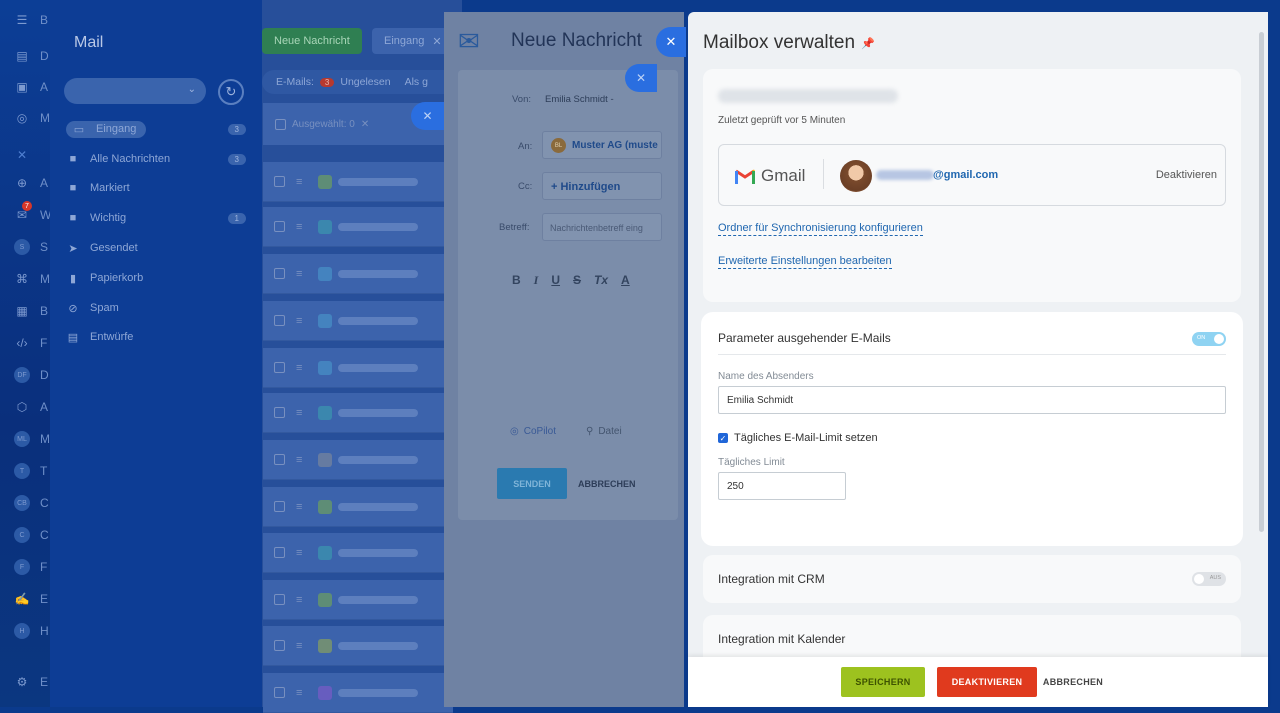  What do you see at coordinates (427, 116) in the screenshot?
I see `tertiary-close-button: ✕` at bounding box center [427, 116].